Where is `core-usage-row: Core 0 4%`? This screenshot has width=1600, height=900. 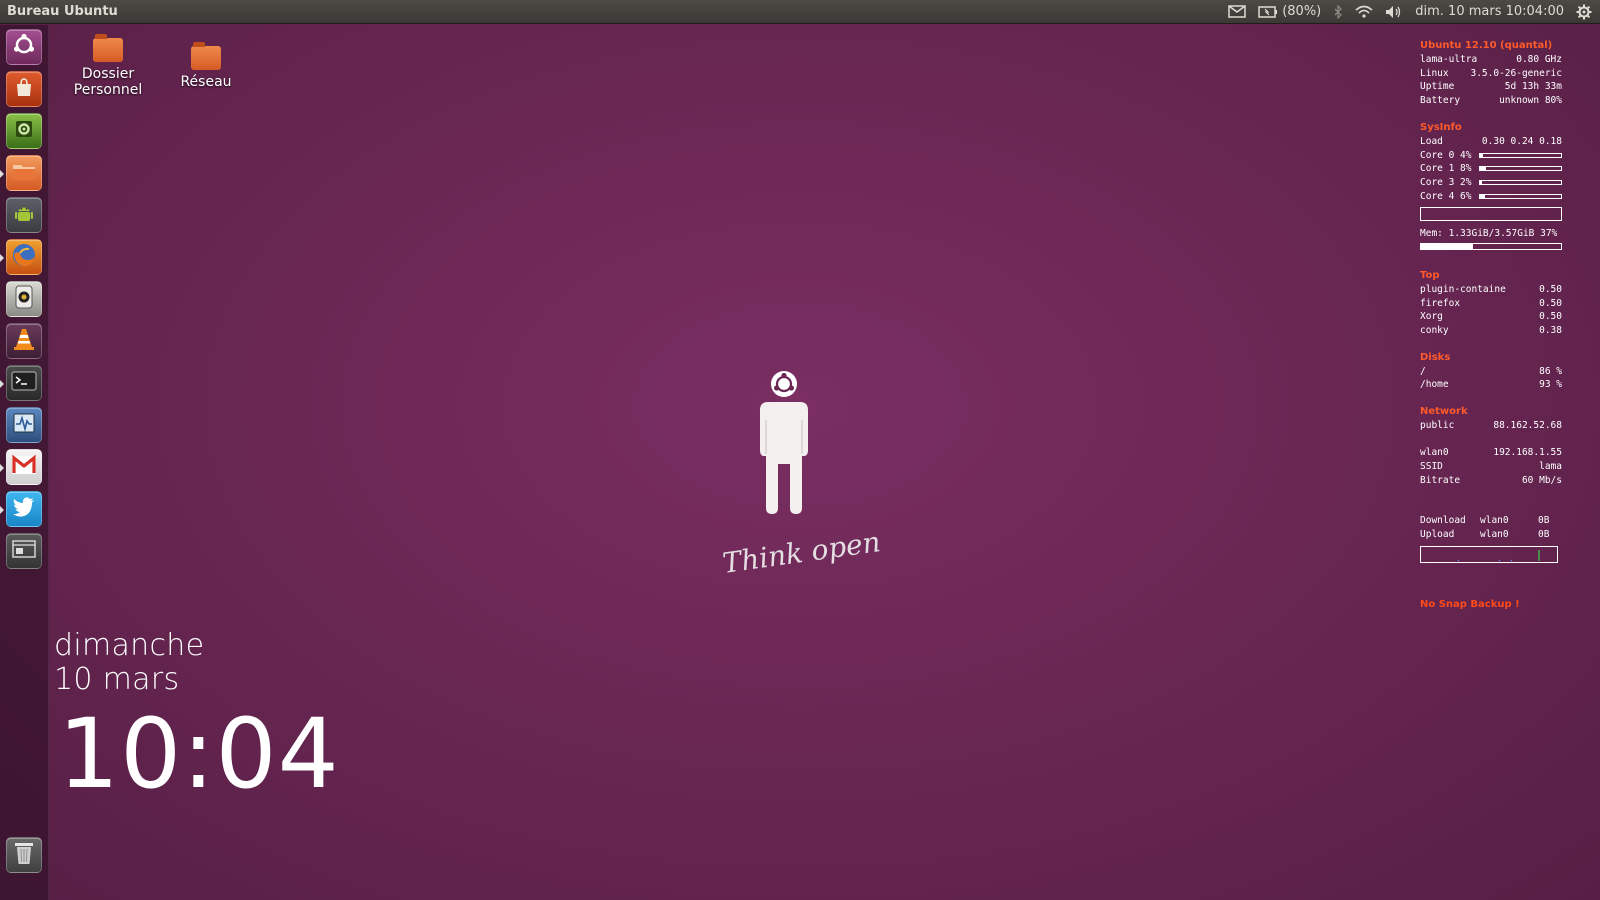
core-usage-row: Core 0 4% is located at coordinates (1491, 155).